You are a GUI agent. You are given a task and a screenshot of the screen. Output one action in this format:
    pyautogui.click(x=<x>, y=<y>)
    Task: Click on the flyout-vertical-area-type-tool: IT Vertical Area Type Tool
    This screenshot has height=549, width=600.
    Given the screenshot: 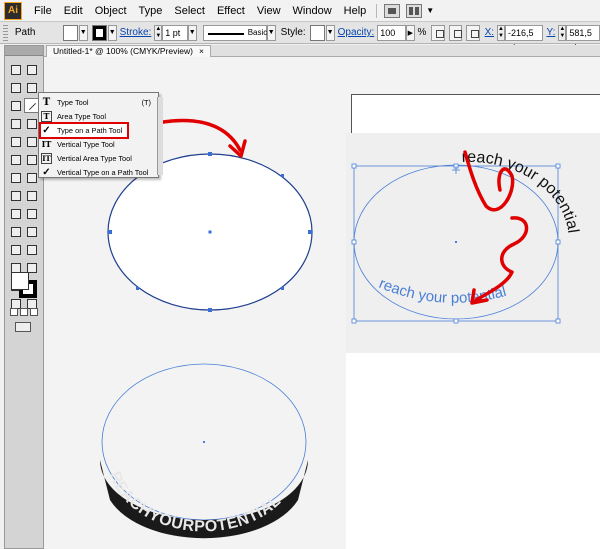 What is the action you would take?
    pyautogui.click(x=86, y=158)
    